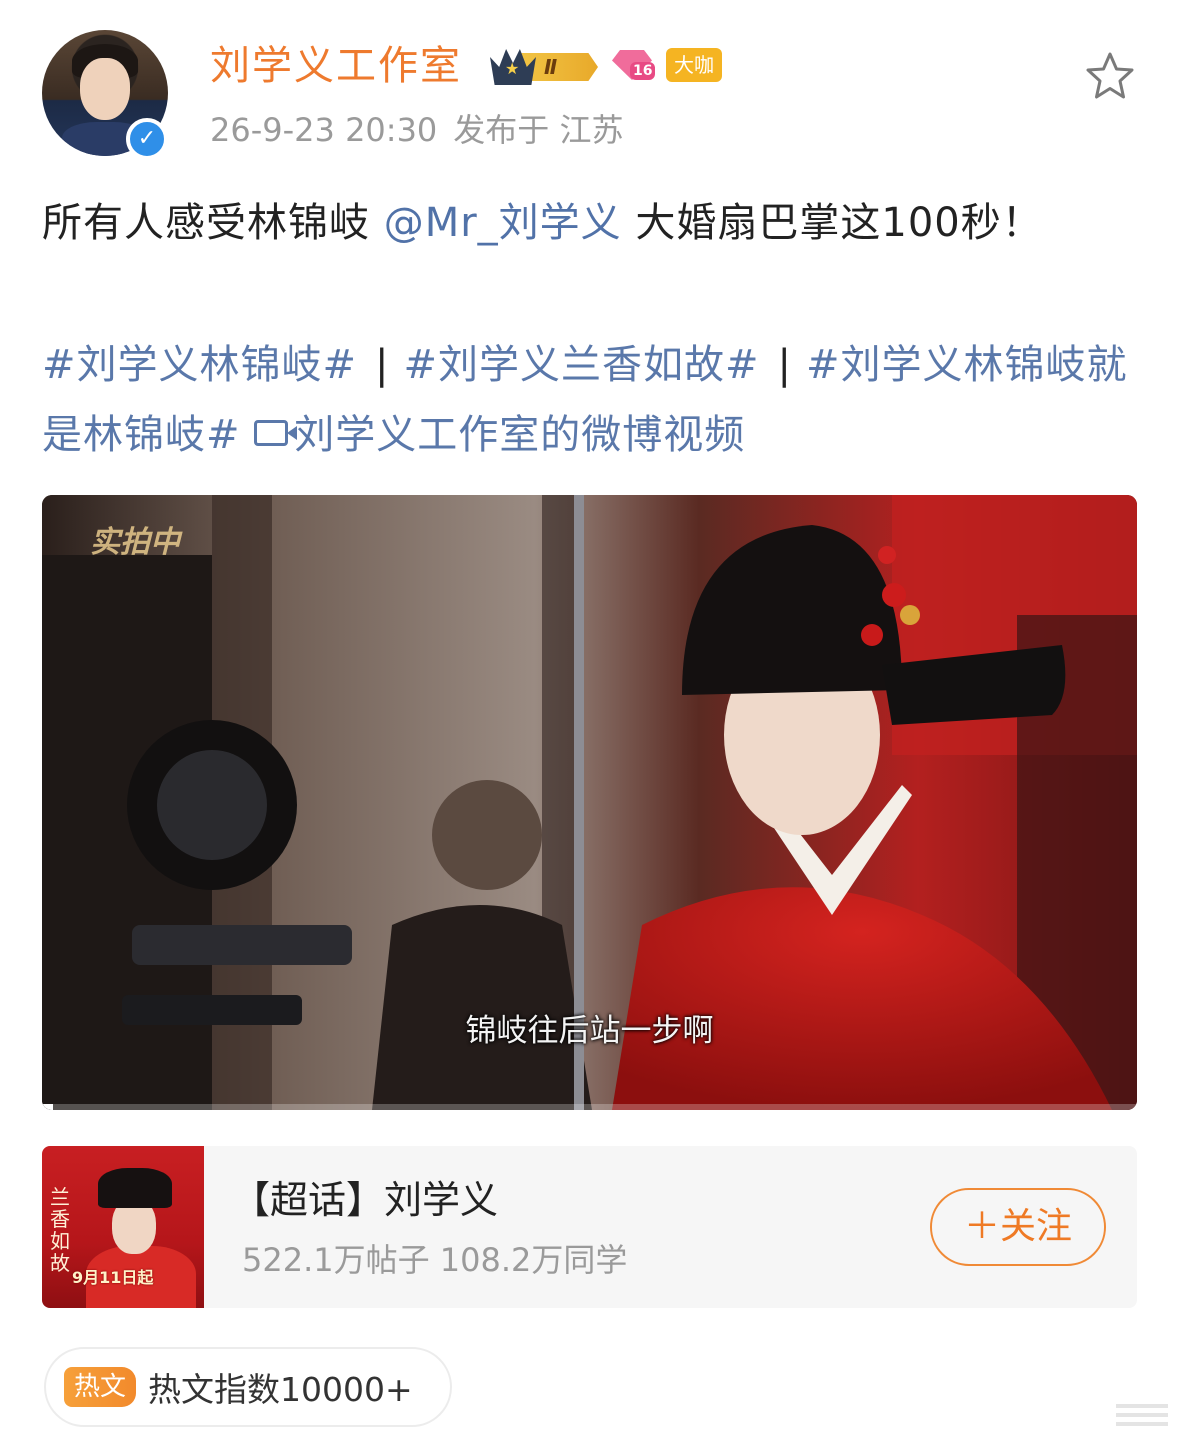  What do you see at coordinates (589, 1107) in the screenshot?
I see `video-progress-bar` at bounding box center [589, 1107].